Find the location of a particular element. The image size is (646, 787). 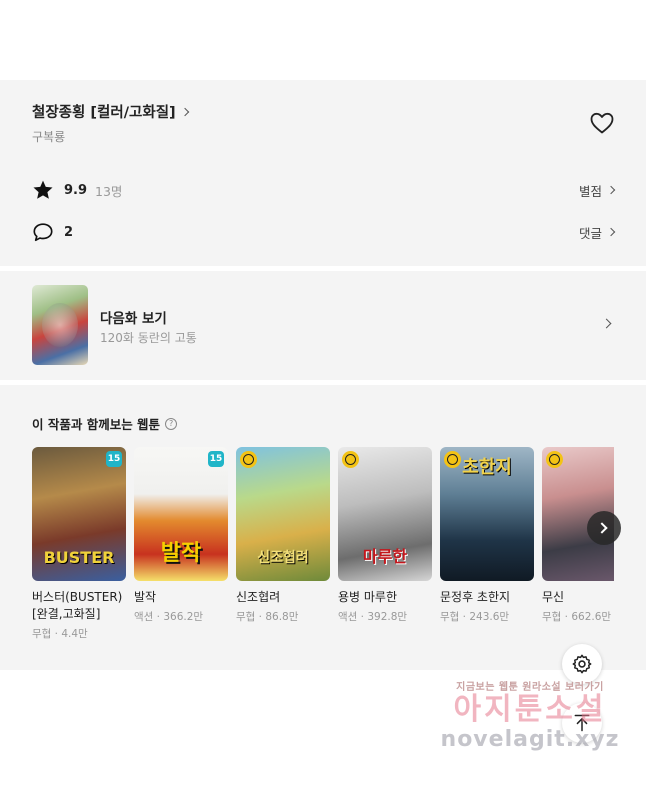

cover-image: 15 발작 is located at coordinates (181, 514).